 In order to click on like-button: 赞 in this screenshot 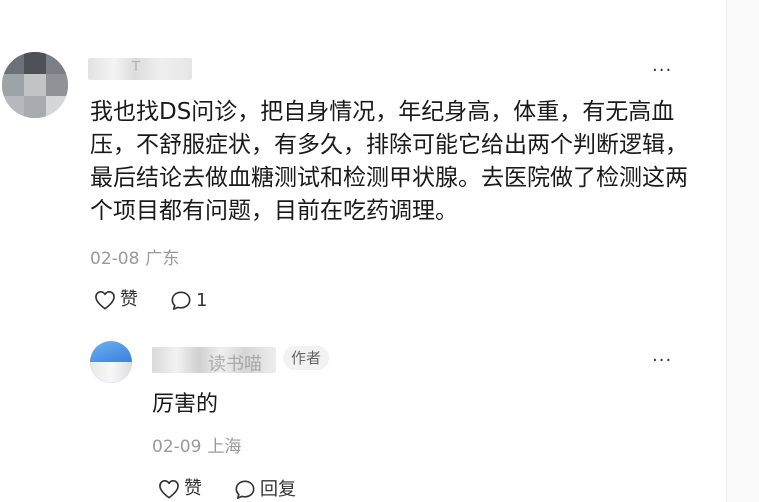, I will do `click(116, 300)`.